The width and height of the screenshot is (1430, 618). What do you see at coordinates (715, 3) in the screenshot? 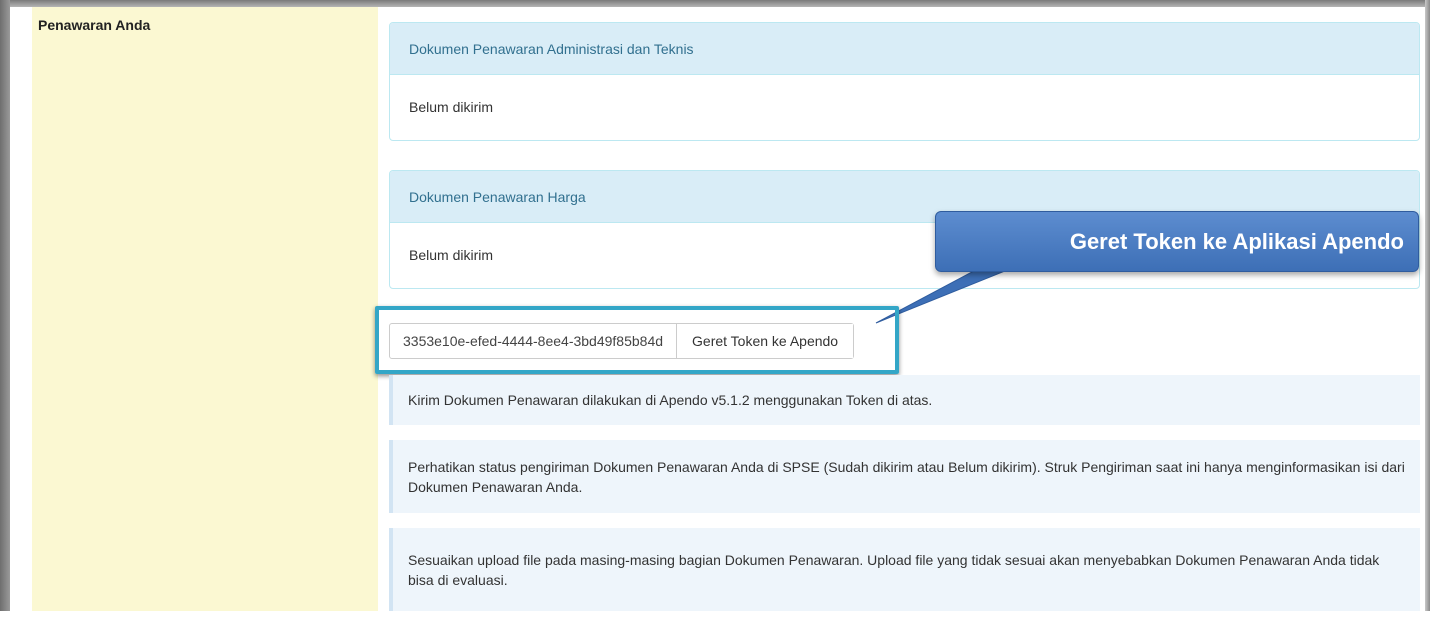
I see `window-frame-top` at bounding box center [715, 3].